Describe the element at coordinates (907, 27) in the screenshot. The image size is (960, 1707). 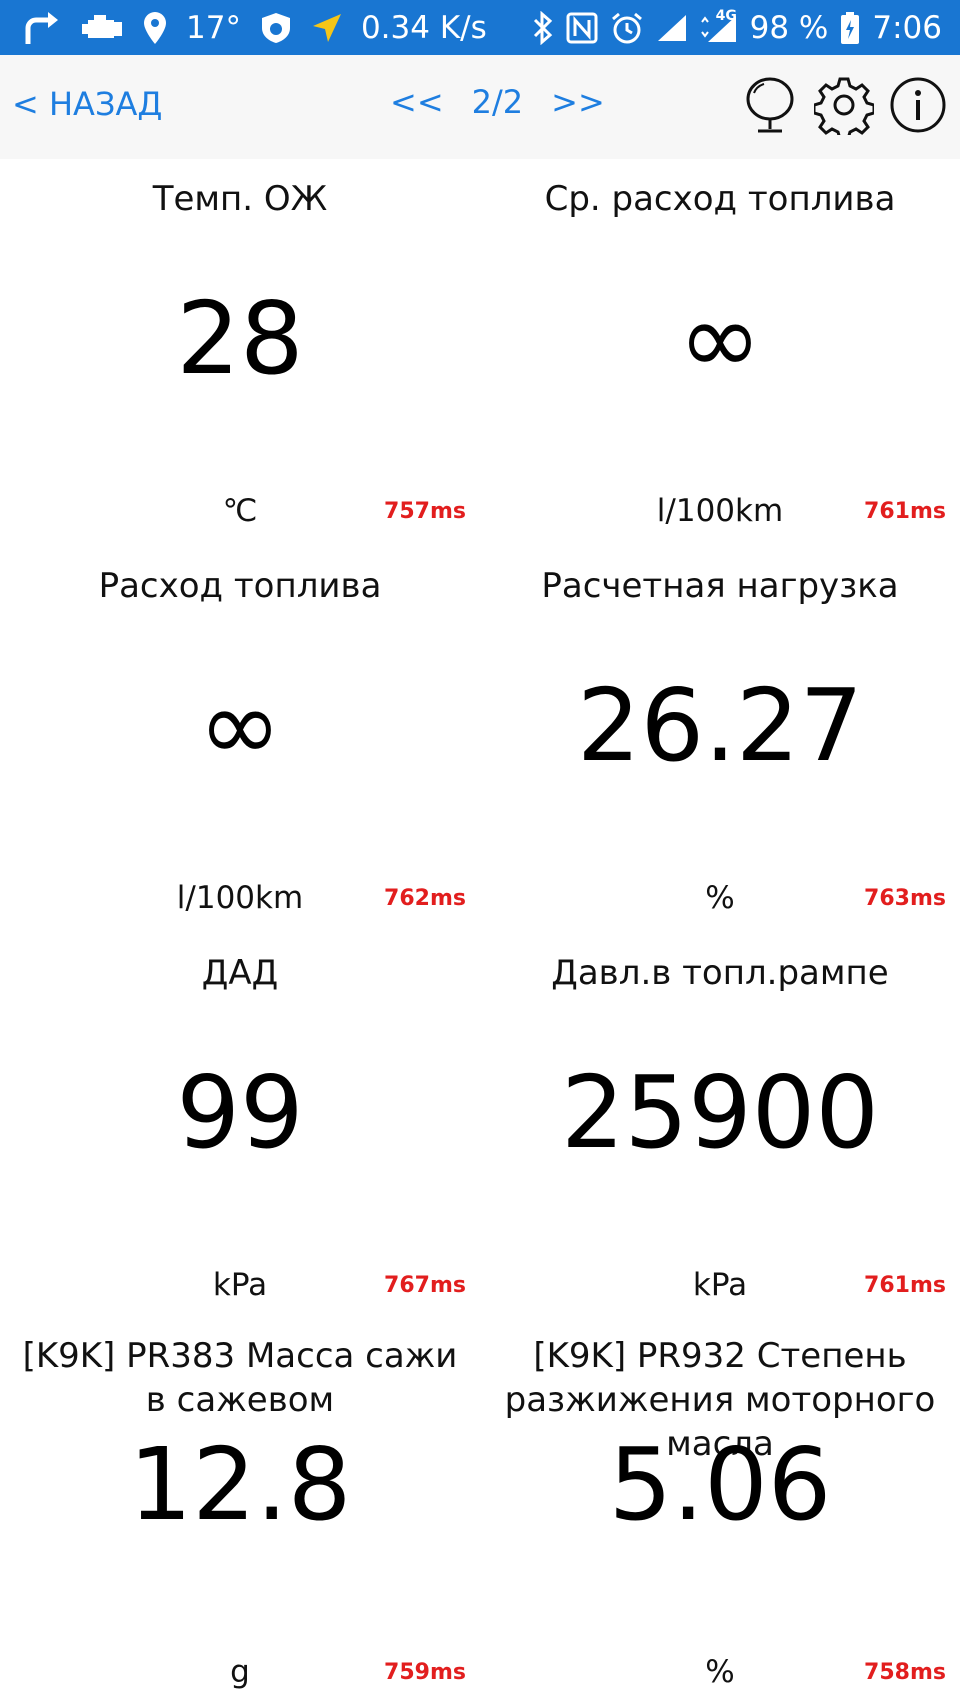
I see `clock-text: 7:06` at that location.